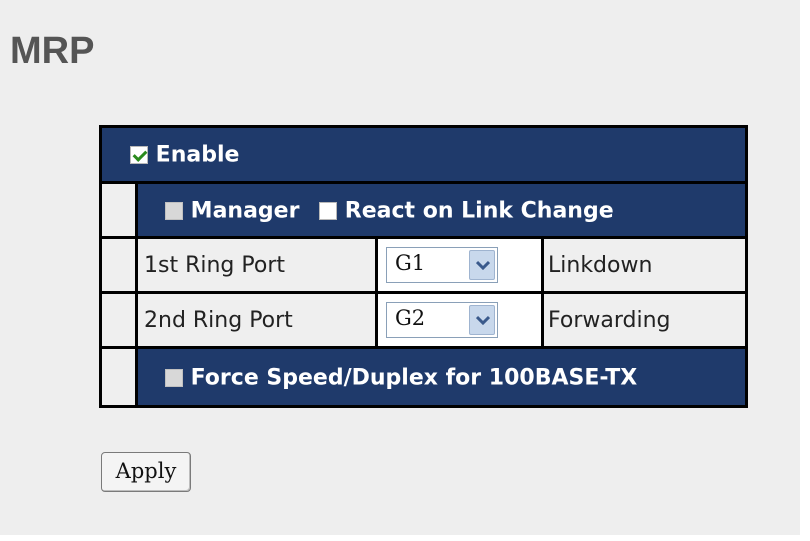  Describe the element at coordinates (52, 51) in the screenshot. I see `page-title: MRP` at that location.